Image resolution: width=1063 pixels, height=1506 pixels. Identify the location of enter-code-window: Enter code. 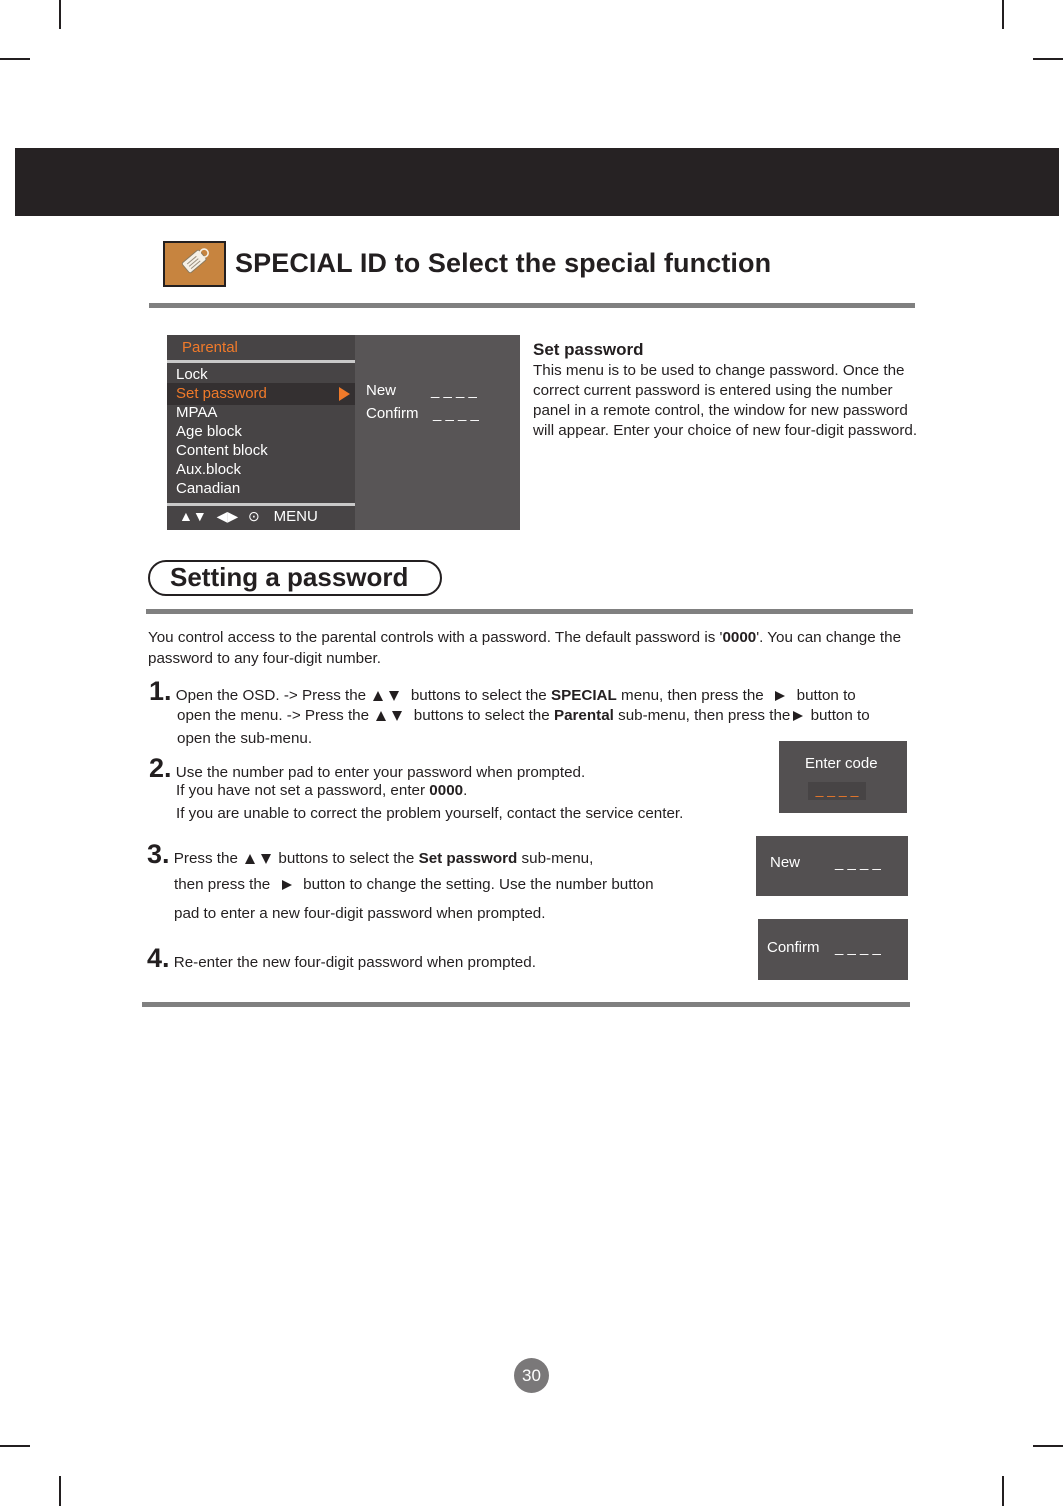
(843, 777).